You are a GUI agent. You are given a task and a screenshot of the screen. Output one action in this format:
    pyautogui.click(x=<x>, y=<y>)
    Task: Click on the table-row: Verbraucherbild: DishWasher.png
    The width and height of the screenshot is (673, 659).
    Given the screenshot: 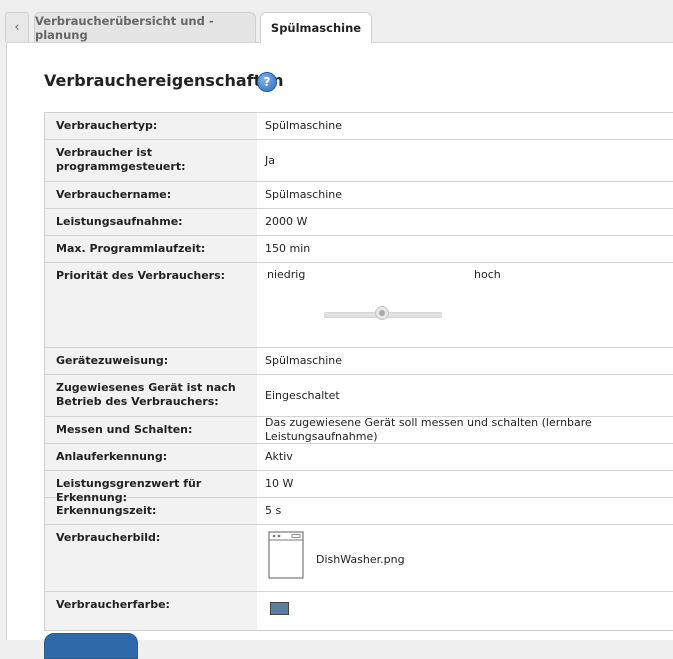 What is the action you would take?
    pyautogui.click(x=359, y=558)
    